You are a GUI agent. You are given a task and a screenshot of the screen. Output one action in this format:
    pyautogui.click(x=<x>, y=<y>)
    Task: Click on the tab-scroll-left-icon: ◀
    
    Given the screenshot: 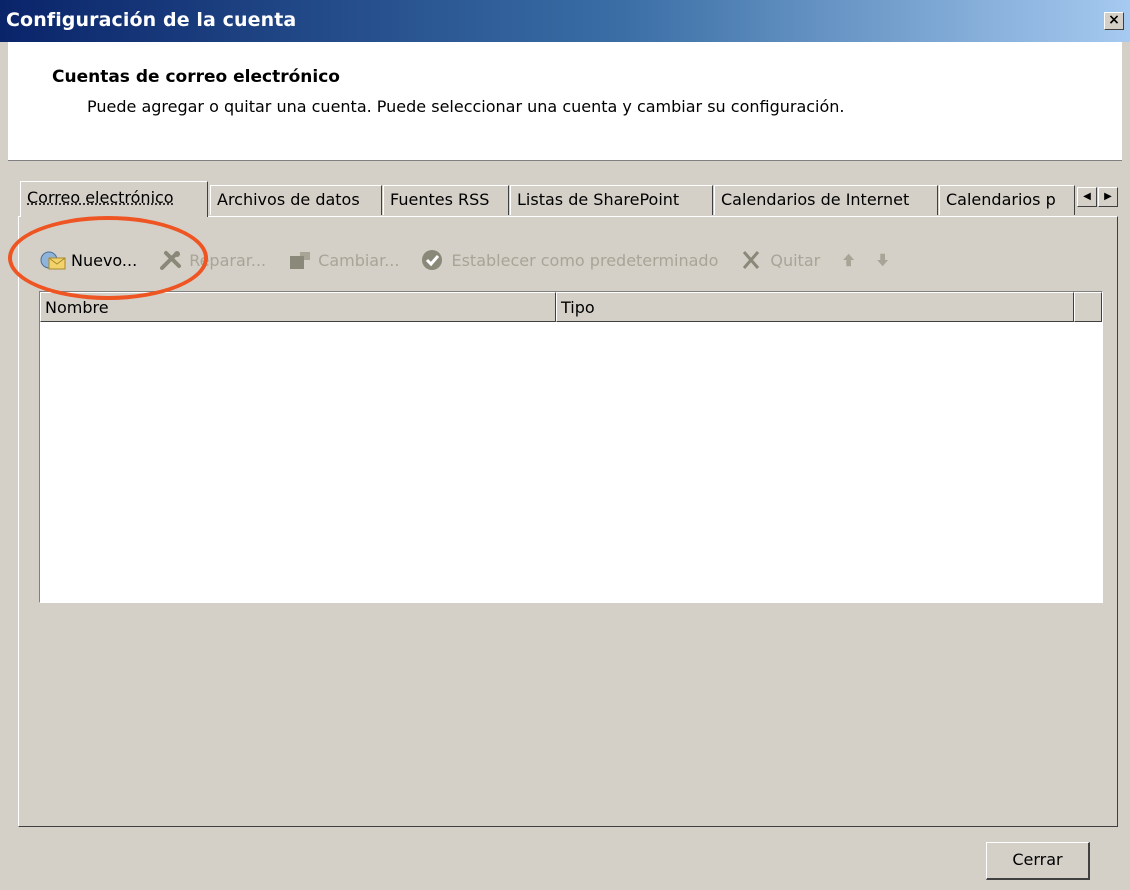 What is the action you would take?
    pyautogui.click(x=1087, y=197)
    